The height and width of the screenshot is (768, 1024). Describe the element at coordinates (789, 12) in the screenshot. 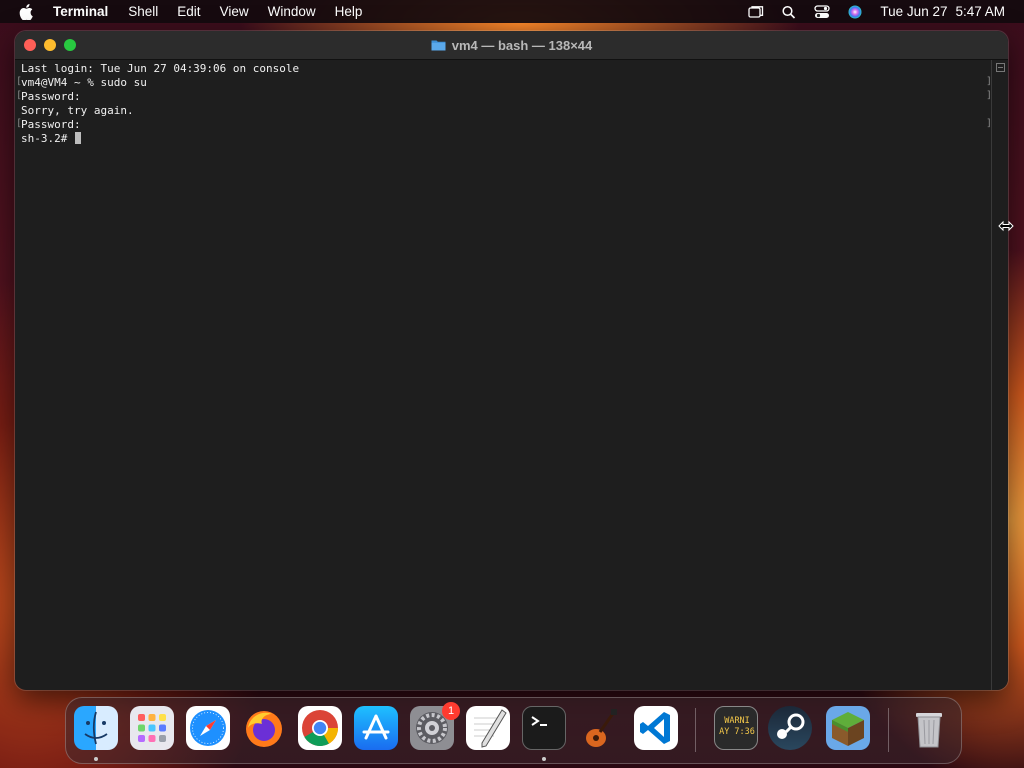

I see `spotlight-search-icon` at that location.